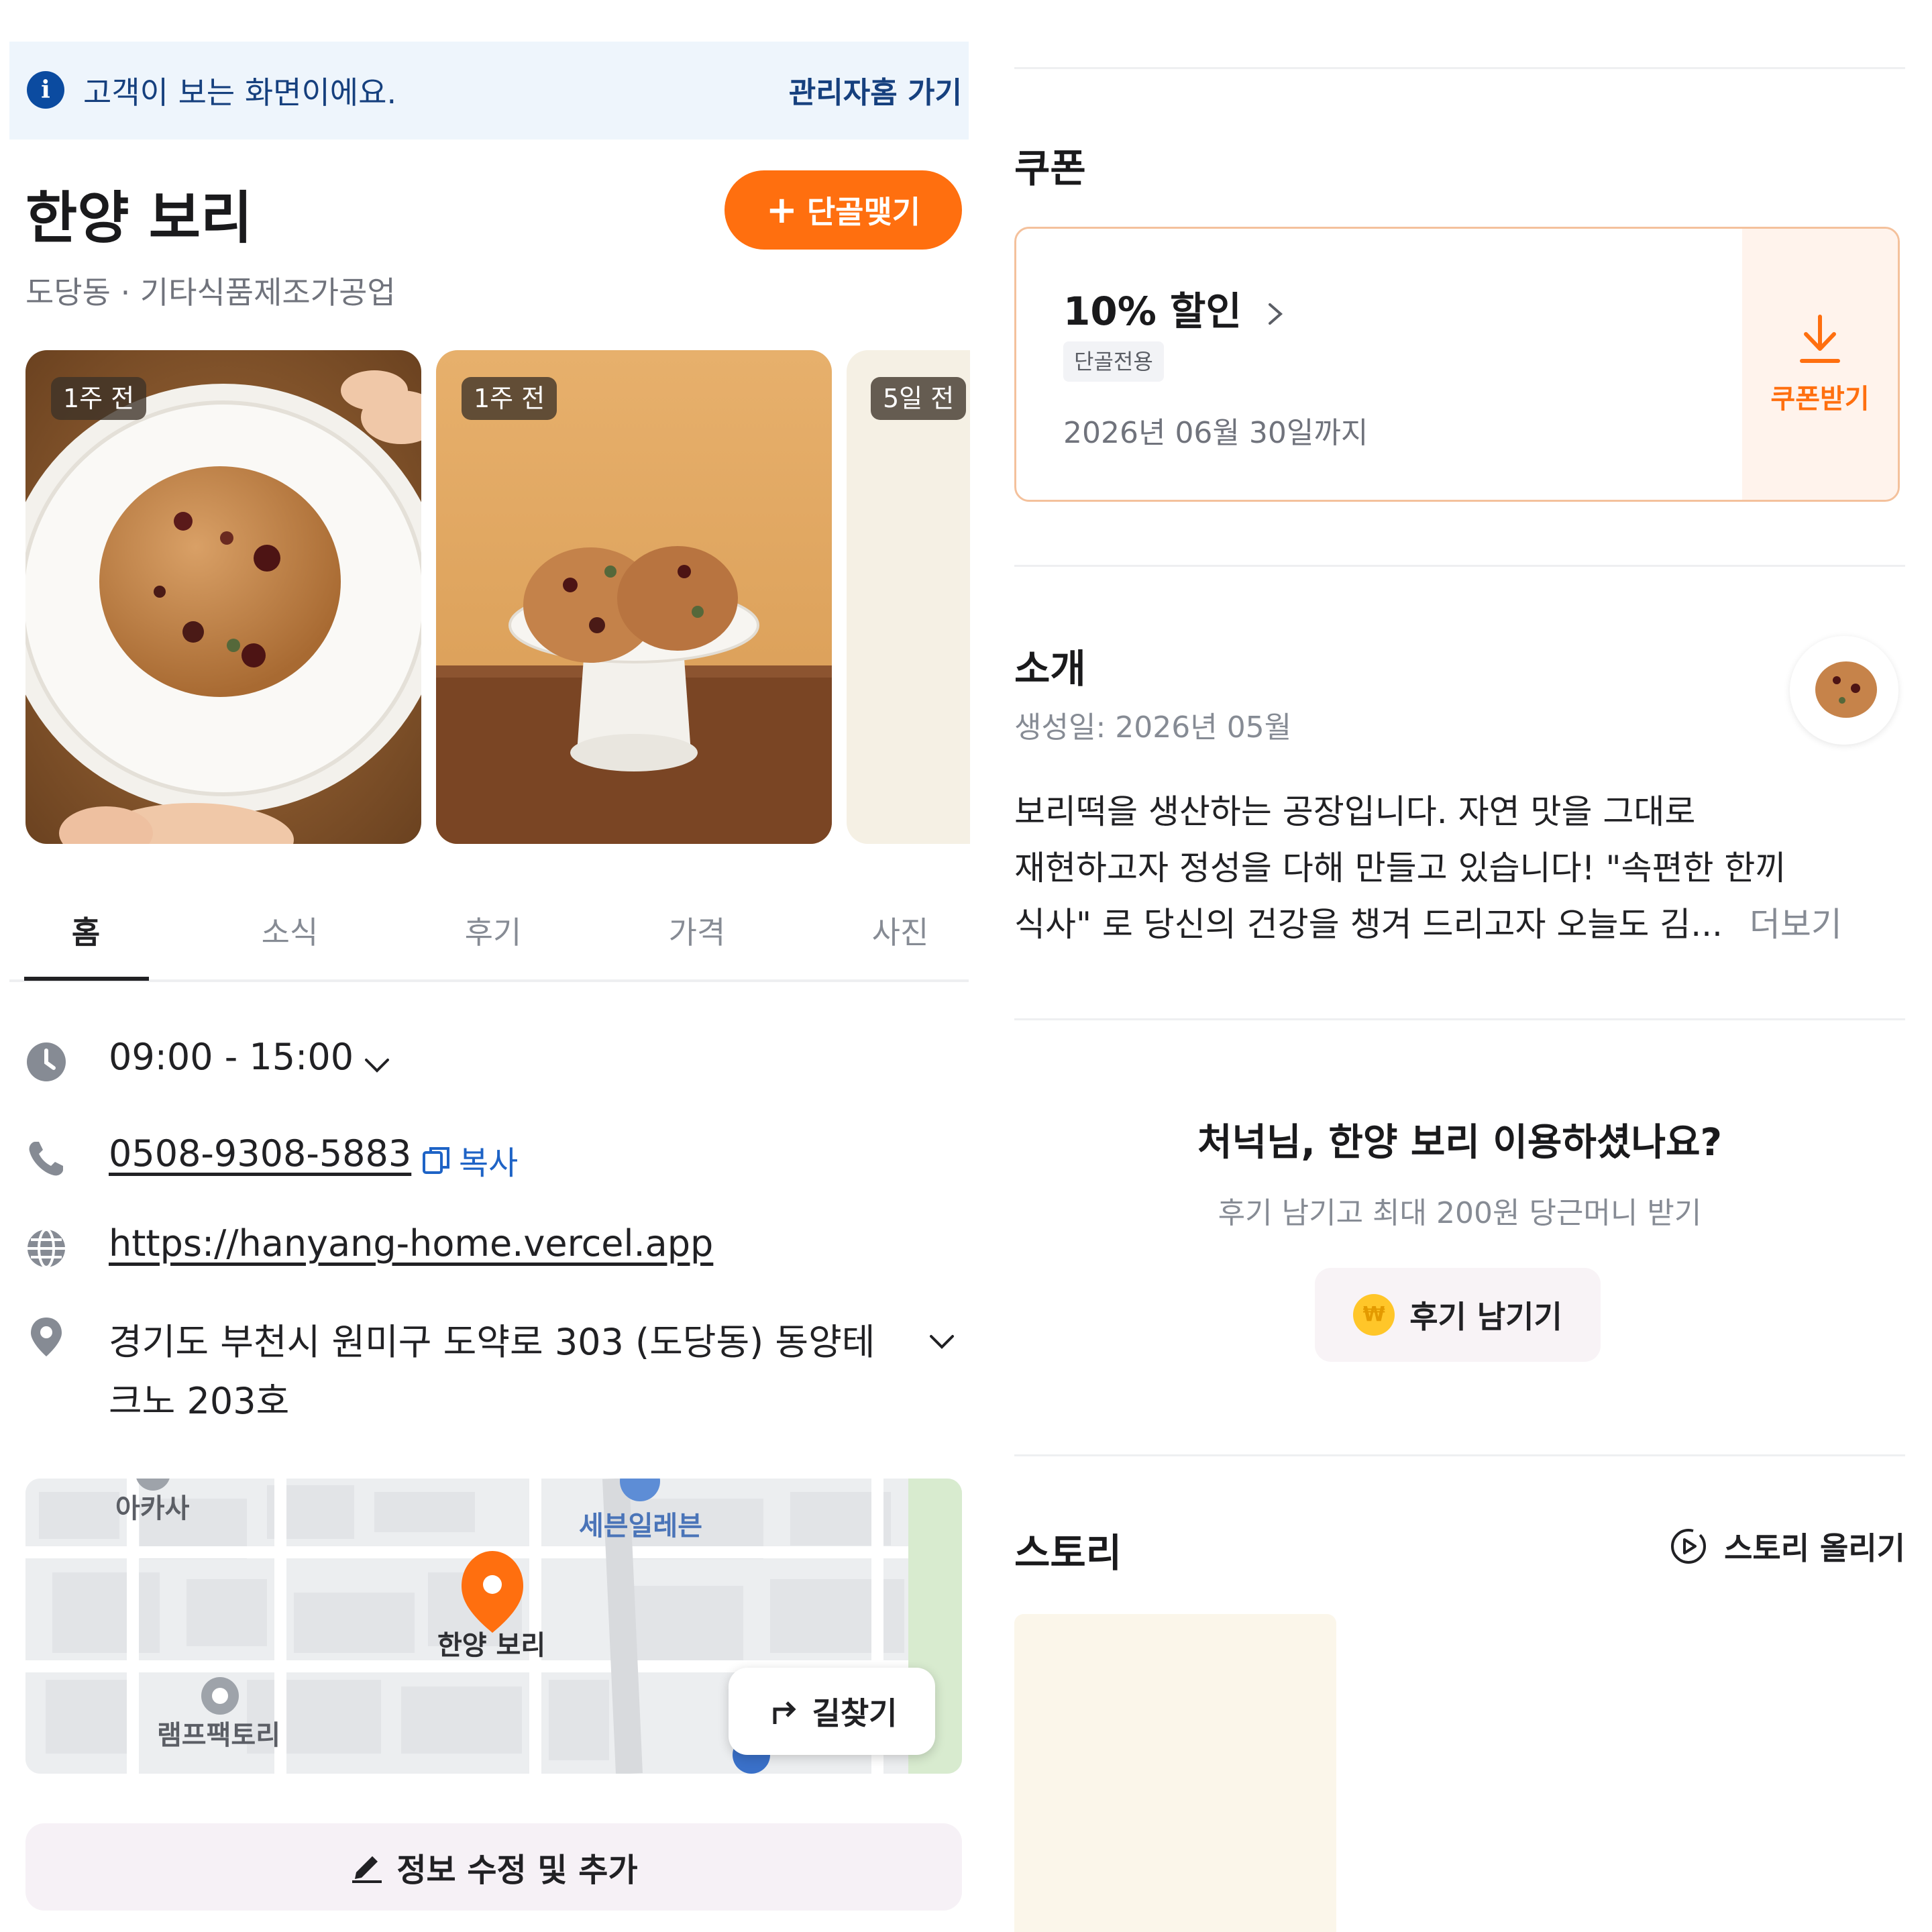 This screenshot has height=1932, width=1932. Describe the element at coordinates (517, 1870) in the screenshot. I see `edit-info-label: 정보 수정 및 추가` at that location.